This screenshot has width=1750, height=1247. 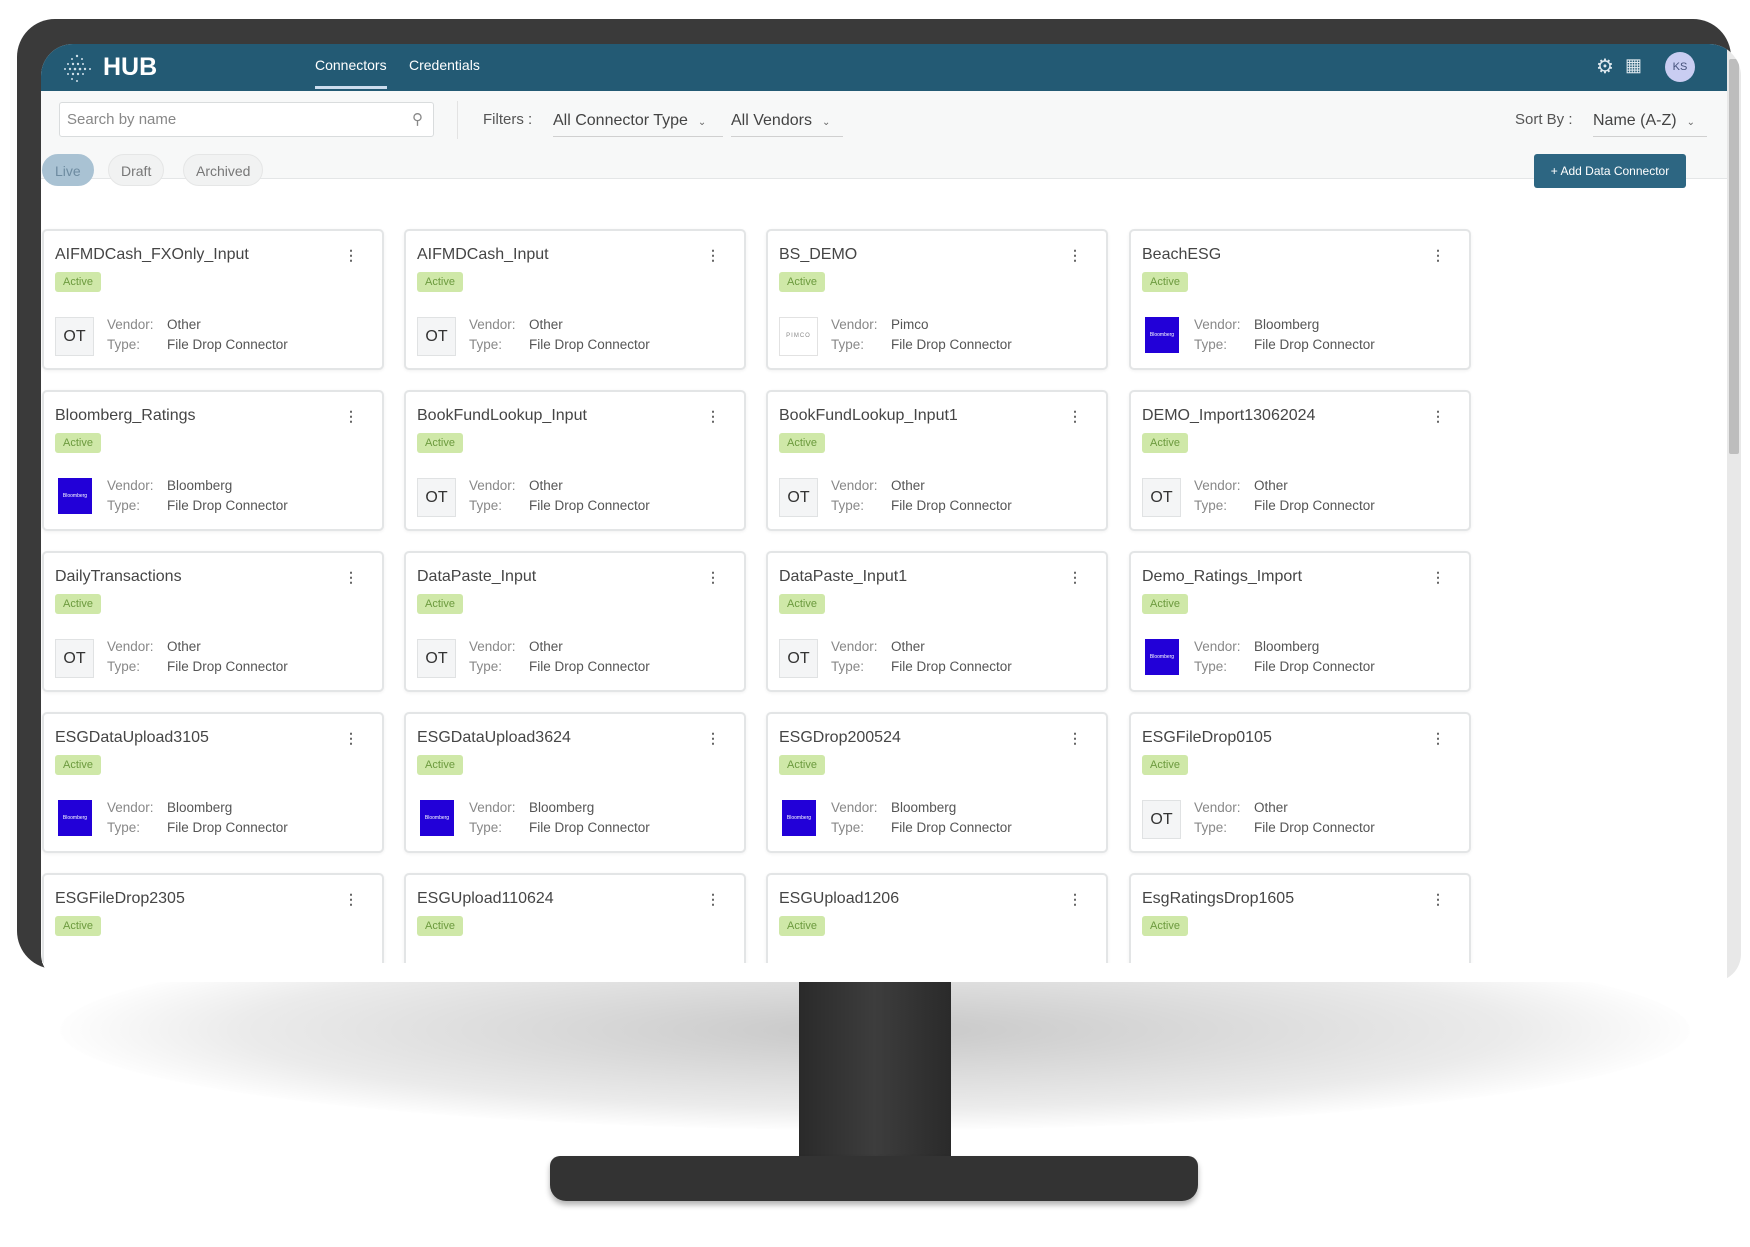 What do you see at coordinates (818, 255) in the screenshot?
I see `connector-name: BS_DEMO` at bounding box center [818, 255].